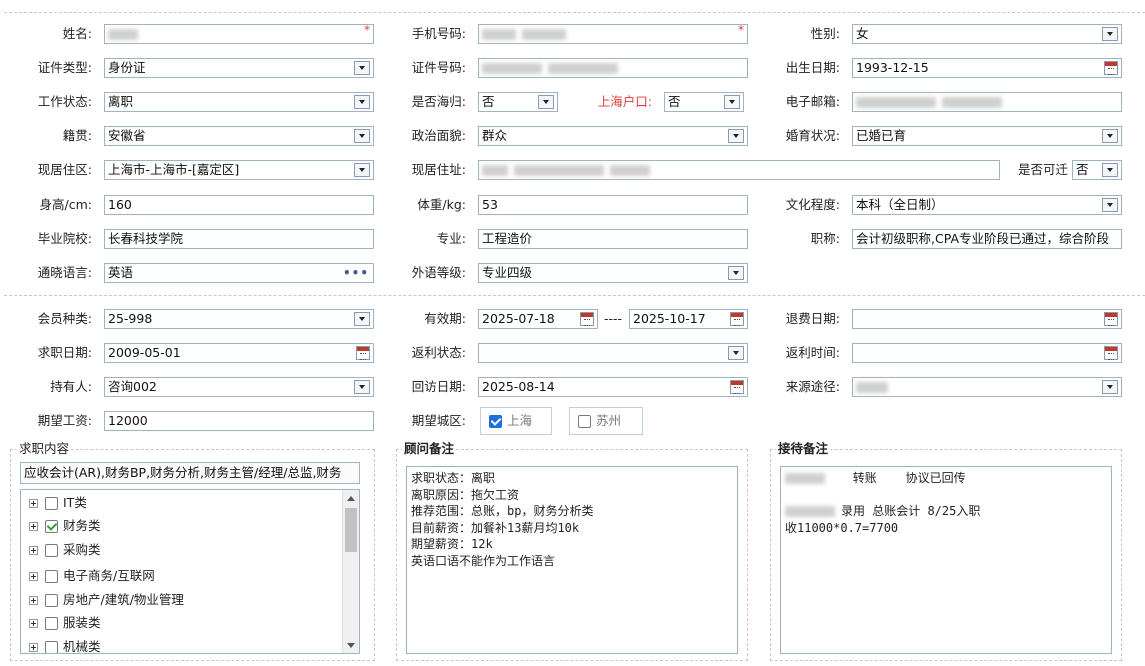  What do you see at coordinates (65, 645) in the screenshot?
I see `tree-item: 机械类` at bounding box center [65, 645].